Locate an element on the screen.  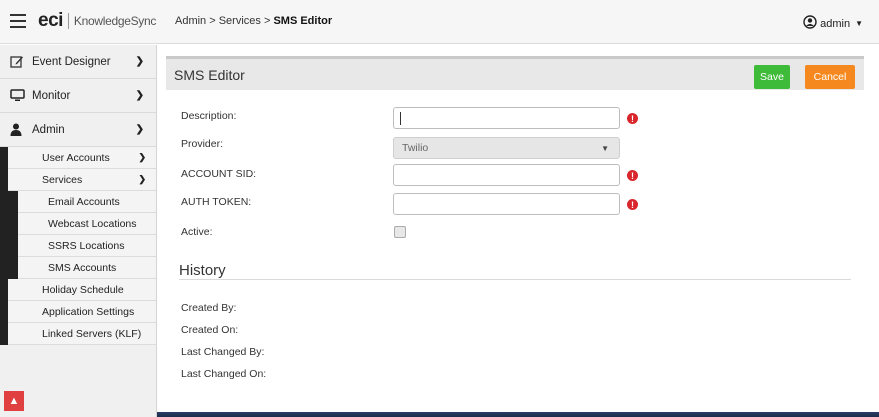
account-sid-field is located at coordinates (506, 175).